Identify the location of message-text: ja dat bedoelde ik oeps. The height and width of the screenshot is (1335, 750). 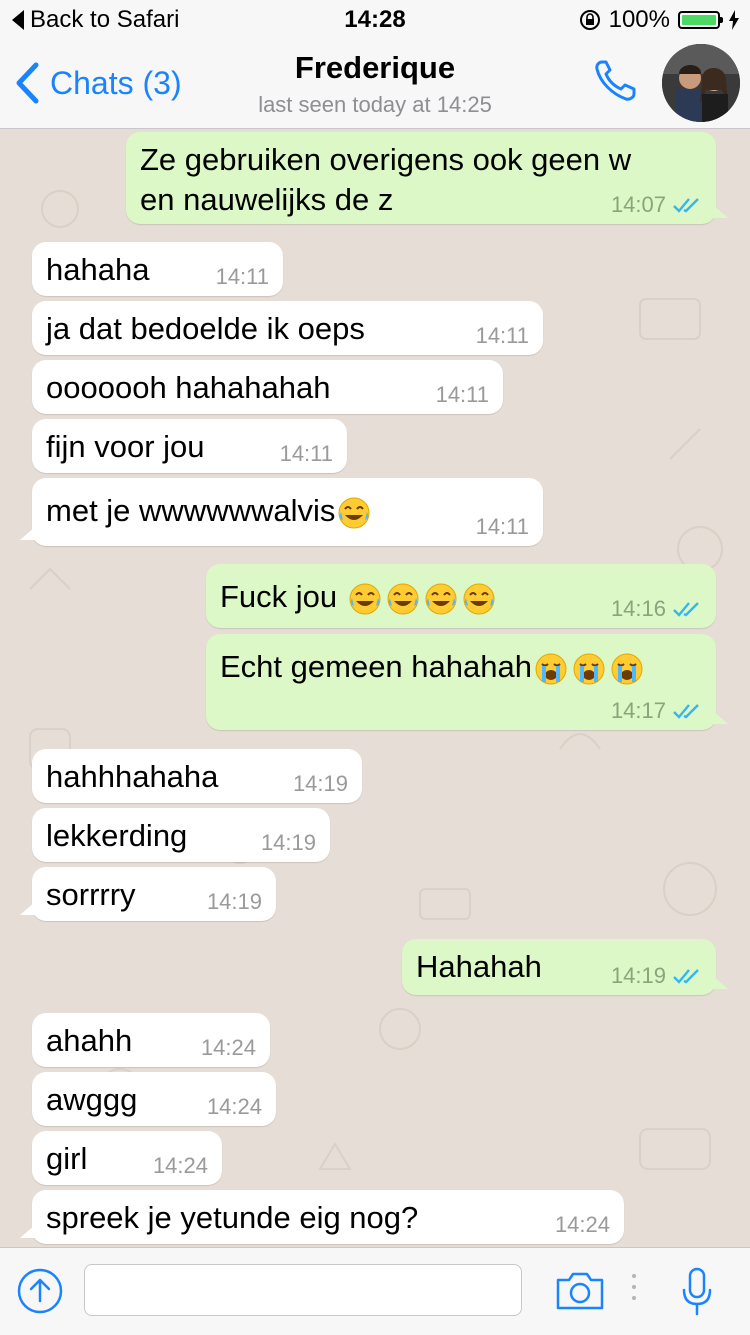
(205, 328).